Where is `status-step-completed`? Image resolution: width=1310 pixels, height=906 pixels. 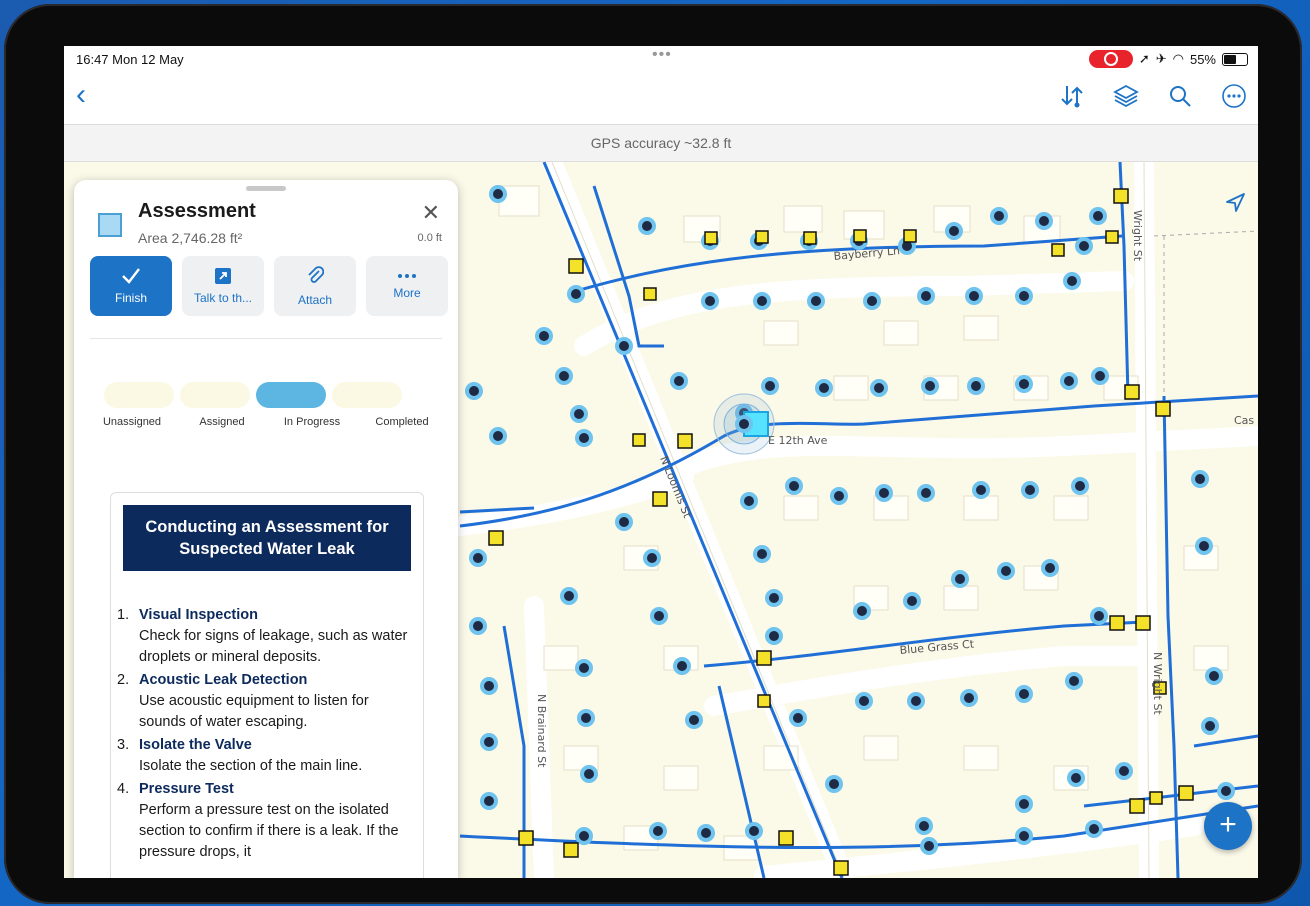 status-step-completed is located at coordinates (367, 395).